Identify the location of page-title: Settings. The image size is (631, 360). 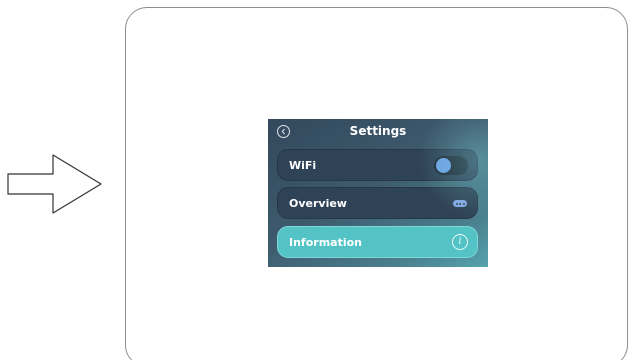
(378, 131).